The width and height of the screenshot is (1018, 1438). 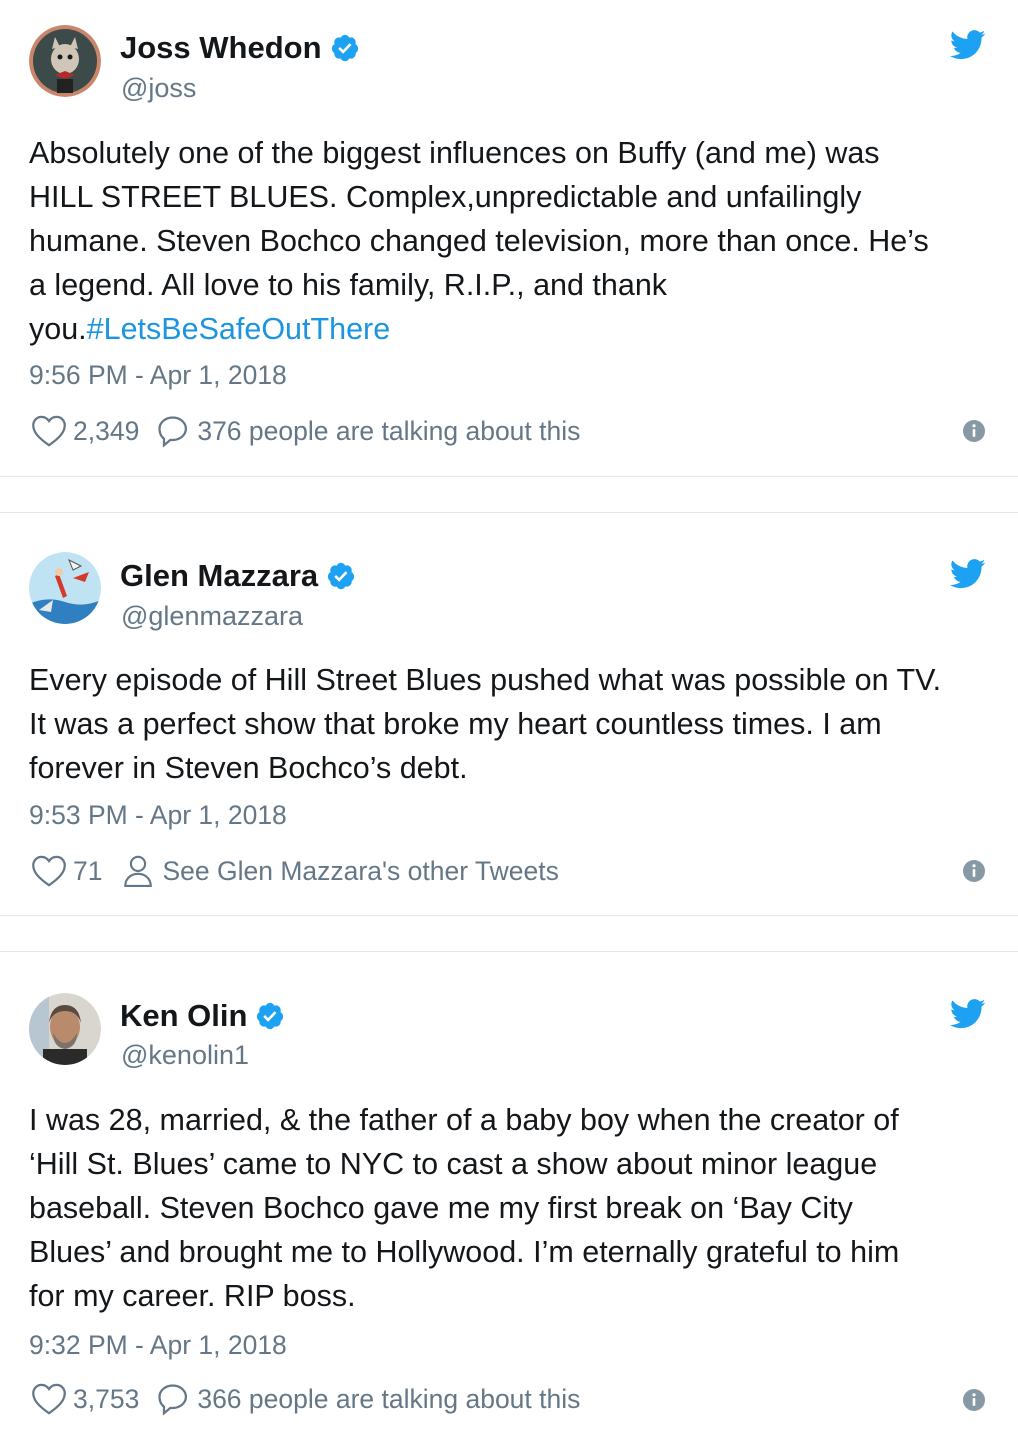 I want to click on conversation-link: 376 people are talking about this, so click(x=367, y=431).